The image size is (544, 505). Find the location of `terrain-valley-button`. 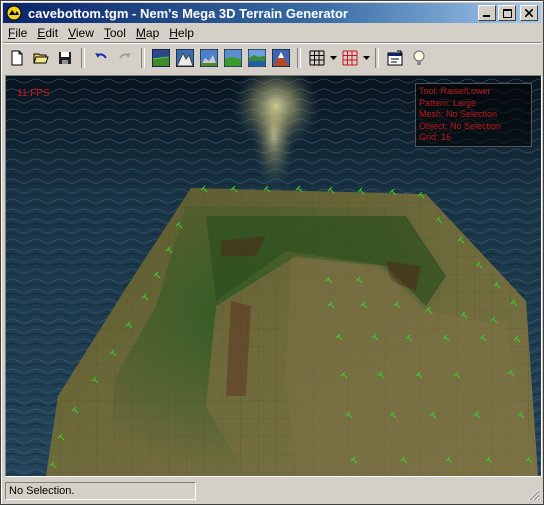

terrain-valley-button is located at coordinates (232, 58).